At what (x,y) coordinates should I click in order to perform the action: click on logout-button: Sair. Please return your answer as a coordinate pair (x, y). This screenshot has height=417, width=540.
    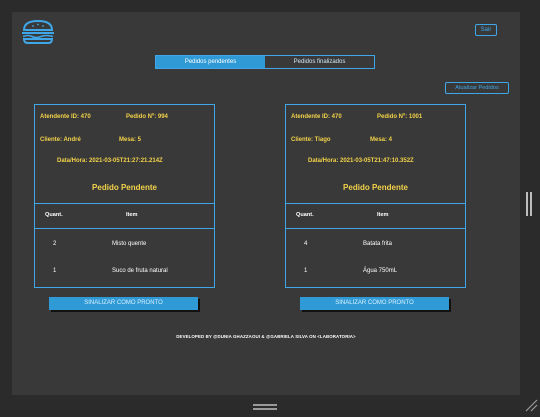
    Looking at the image, I should click on (486, 30).